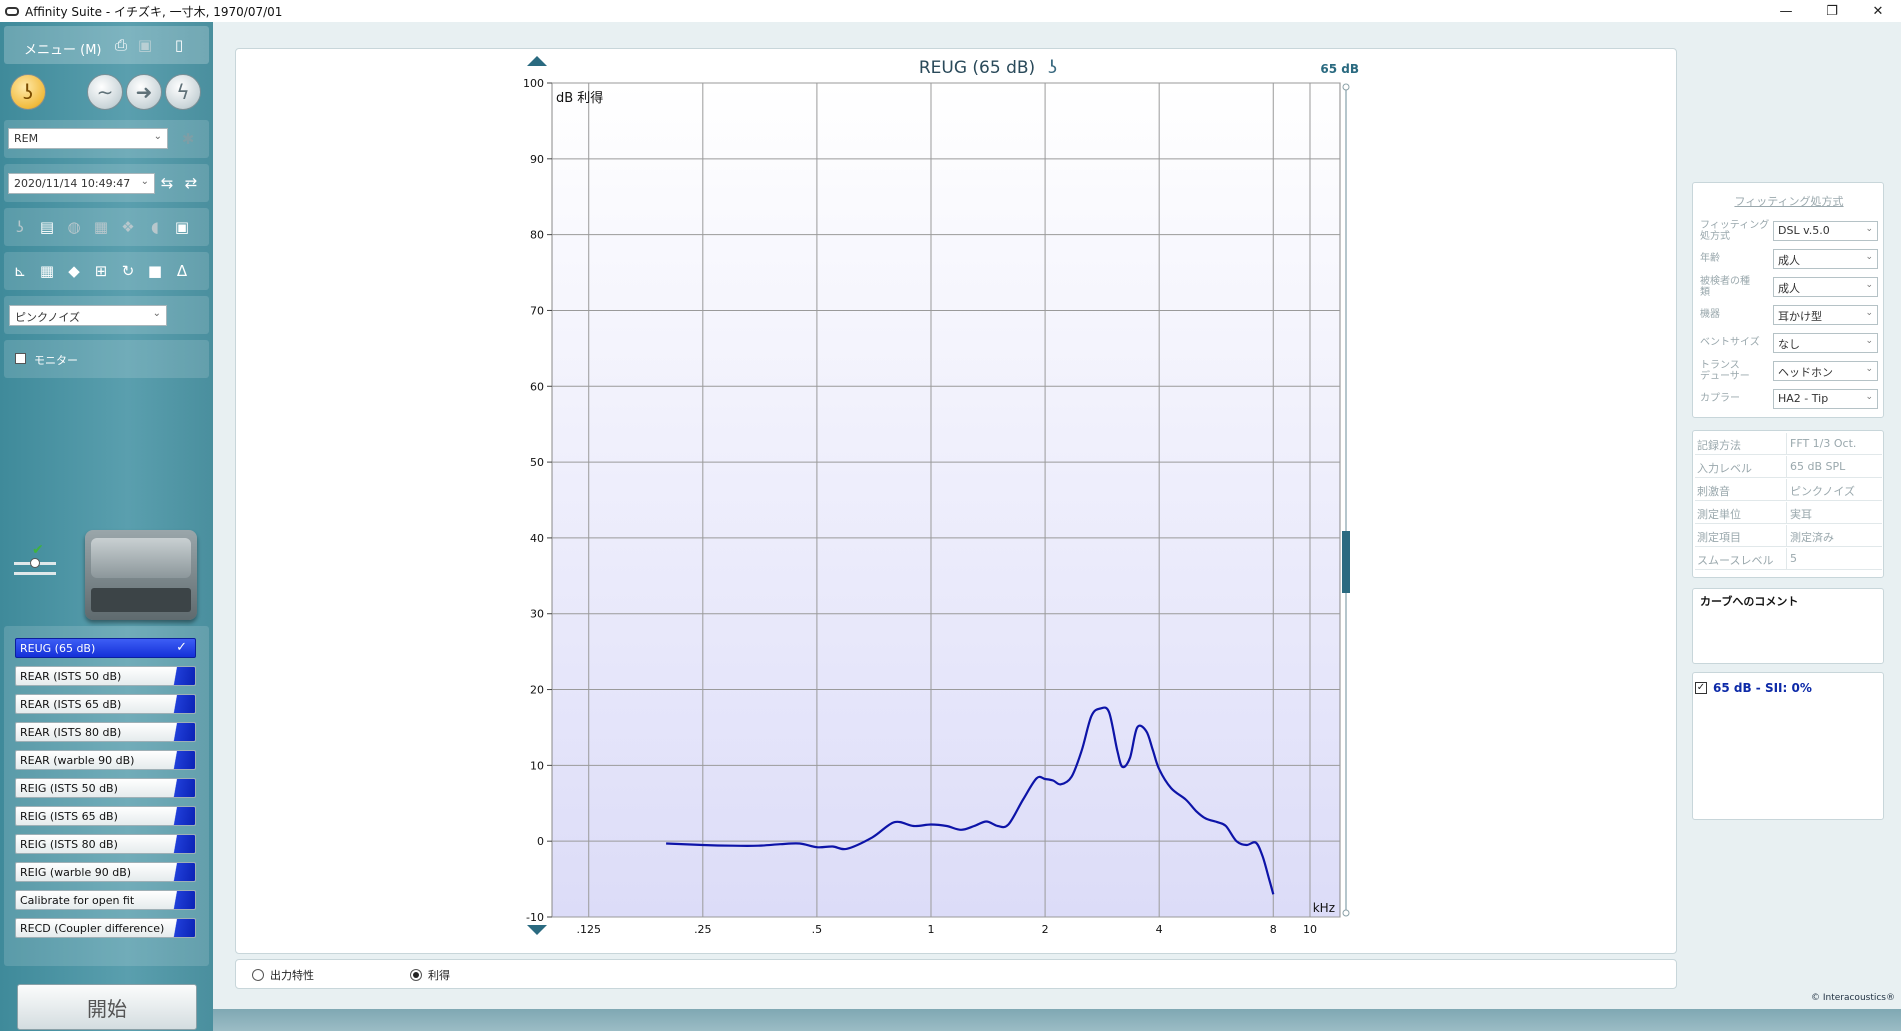 The height and width of the screenshot is (1031, 1901). Describe the element at coordinates (20, 227) in the screenshot. I see `ear-outline-icon: ʖ` at that location.